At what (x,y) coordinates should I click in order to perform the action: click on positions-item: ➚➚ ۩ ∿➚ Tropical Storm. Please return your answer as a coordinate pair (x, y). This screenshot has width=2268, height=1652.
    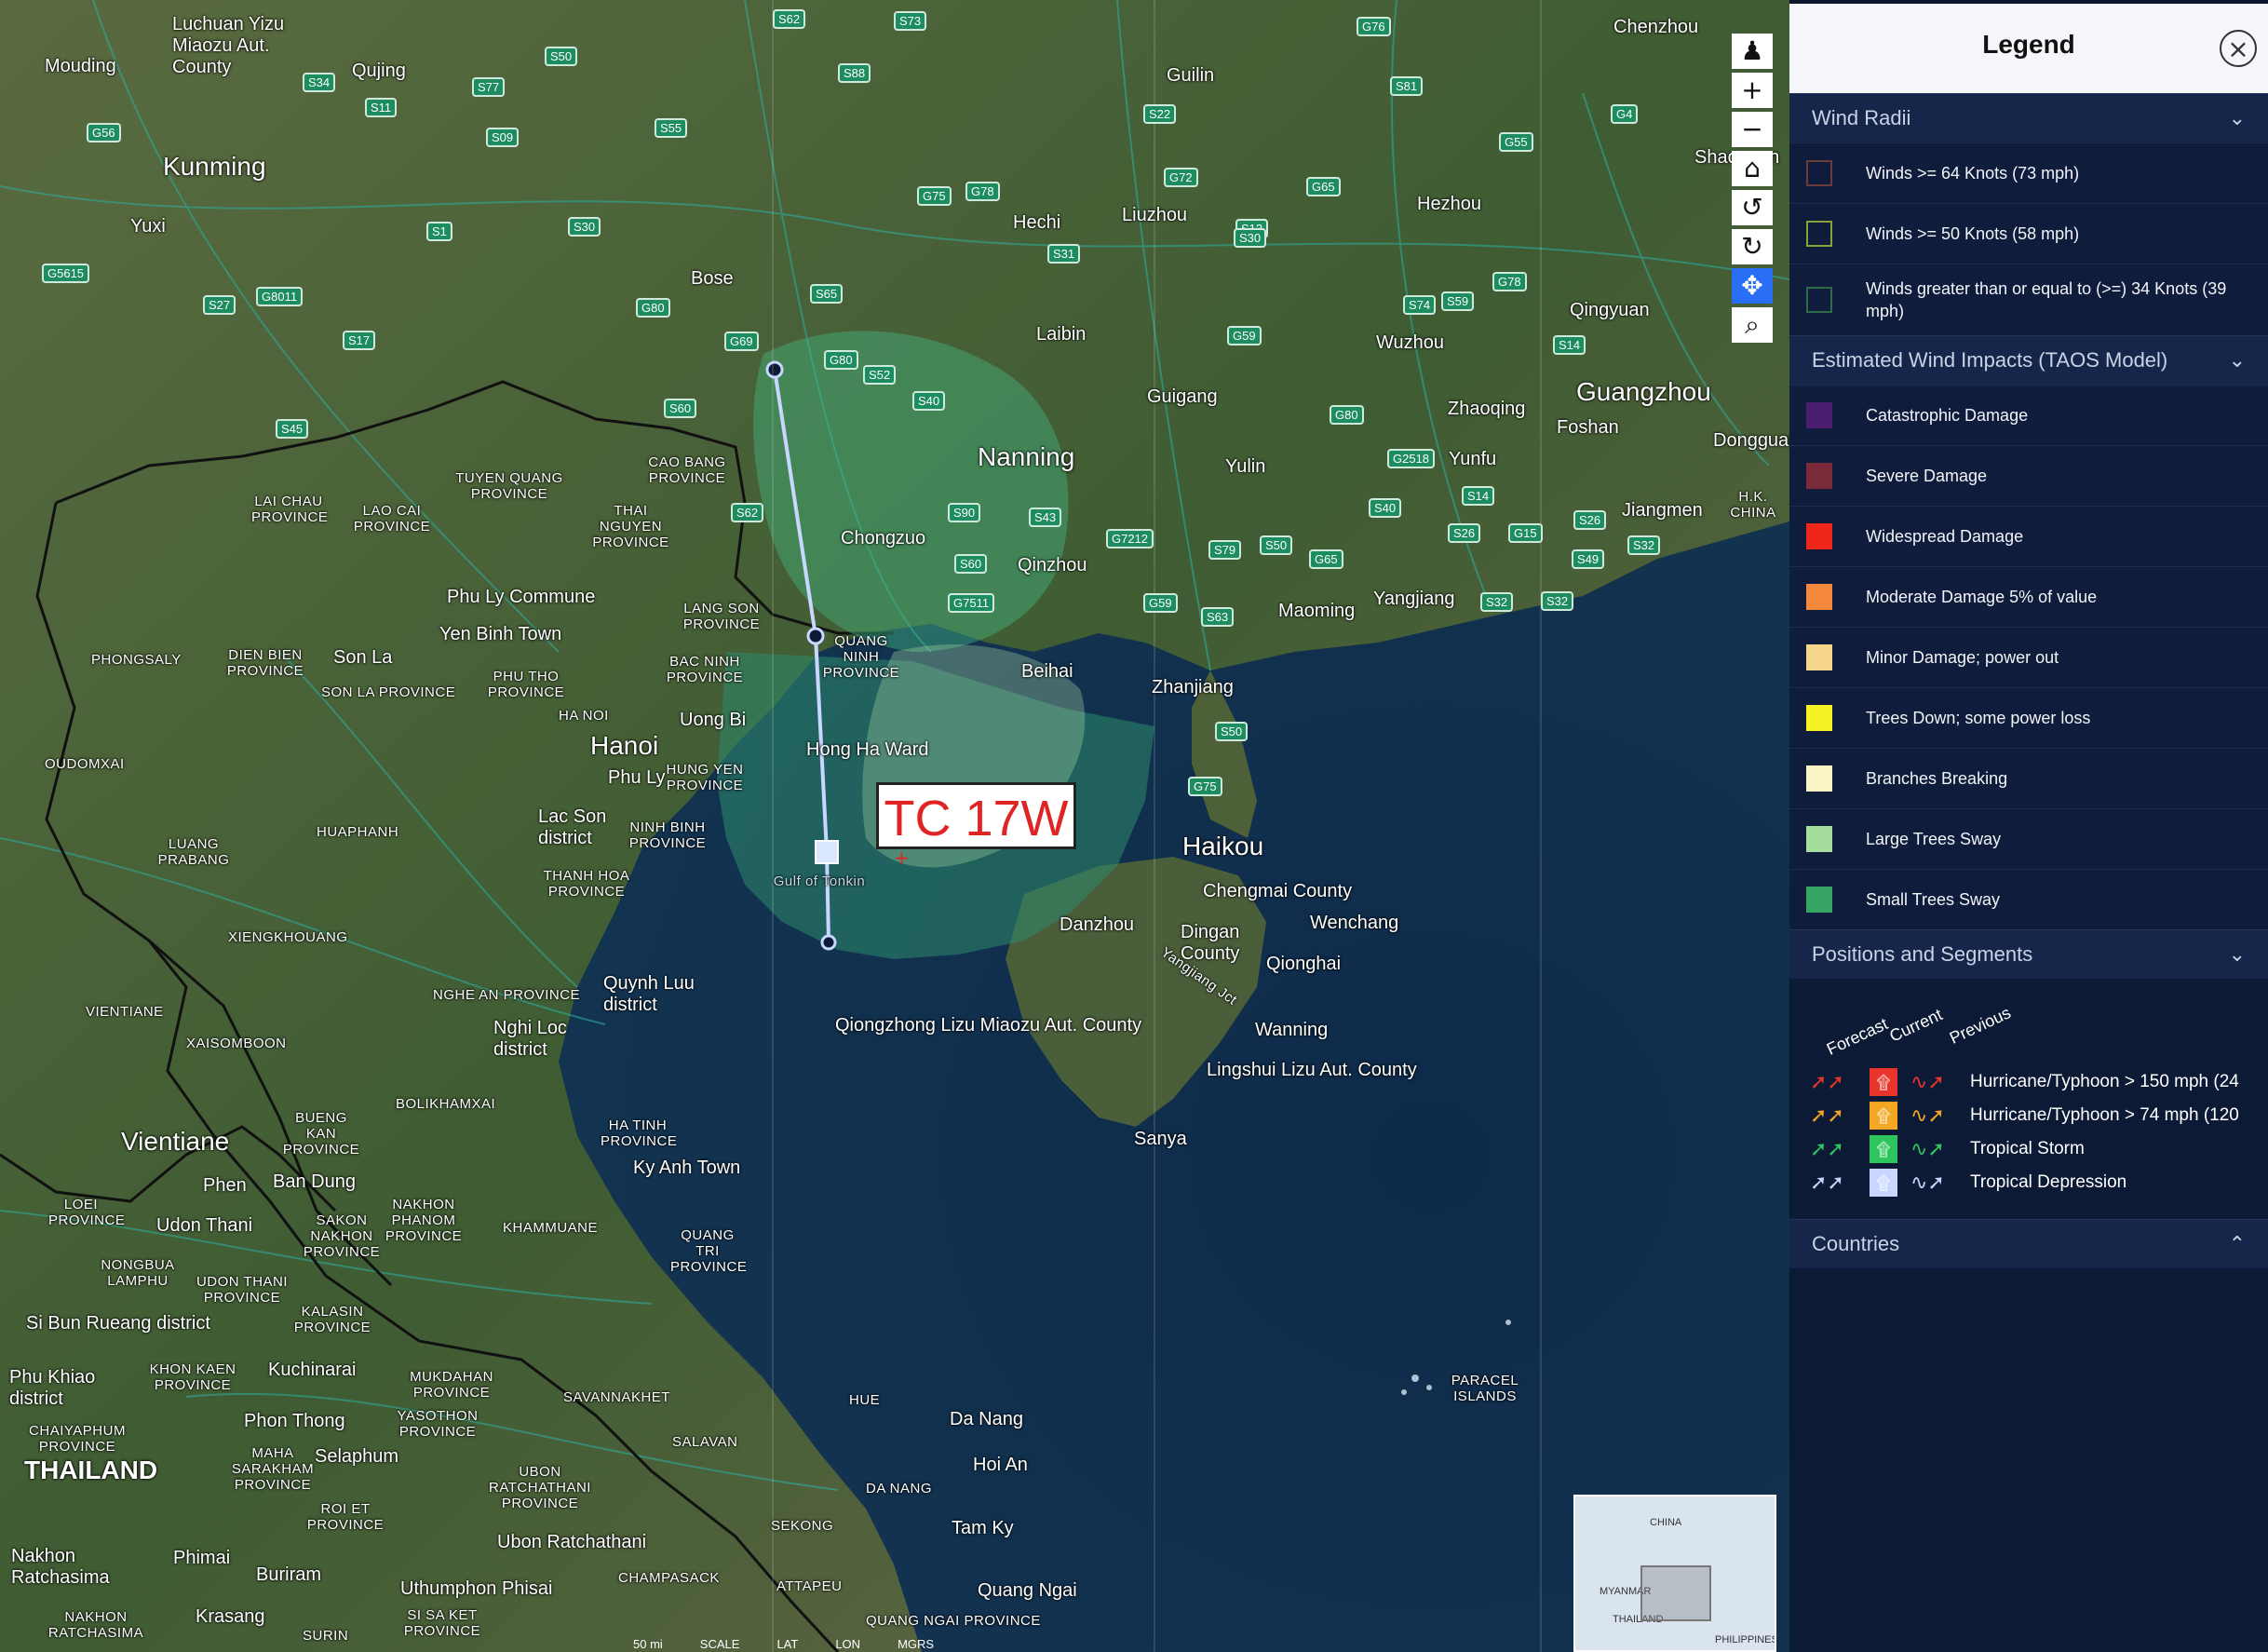
    Looking at the image, I should click on (1948, 1149).